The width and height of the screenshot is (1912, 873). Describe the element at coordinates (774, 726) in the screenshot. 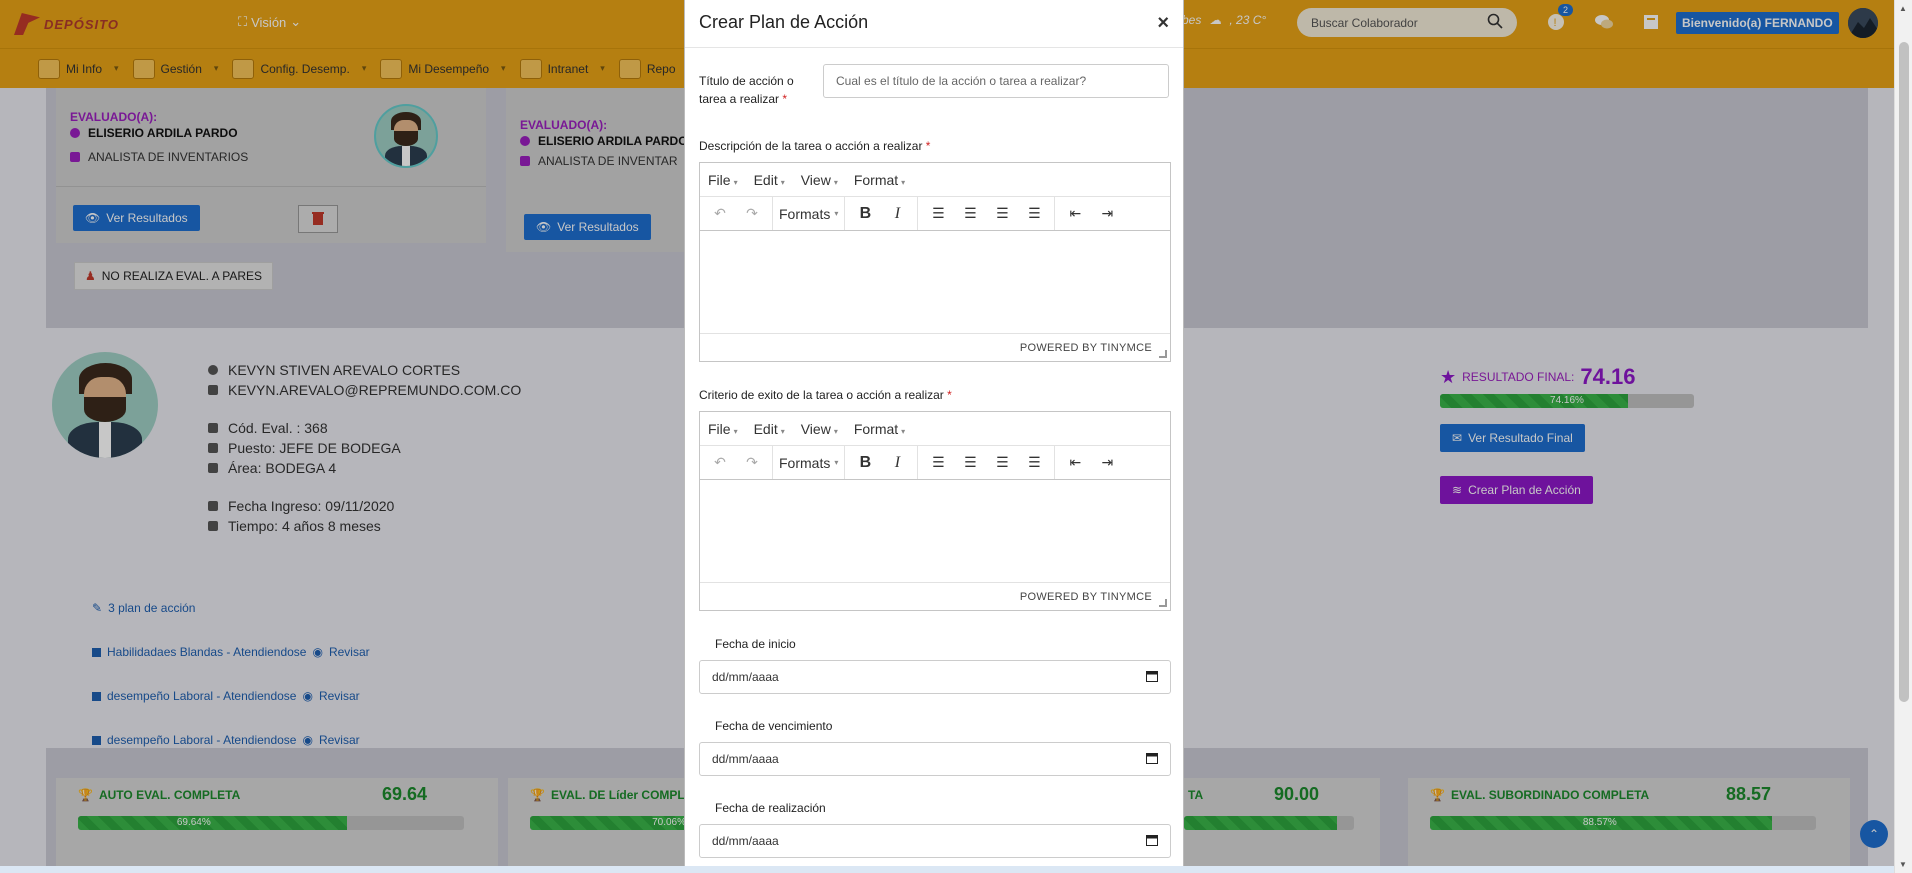

I see `fecha-vencimiento-label: Fecha de vencimiento` at that location.